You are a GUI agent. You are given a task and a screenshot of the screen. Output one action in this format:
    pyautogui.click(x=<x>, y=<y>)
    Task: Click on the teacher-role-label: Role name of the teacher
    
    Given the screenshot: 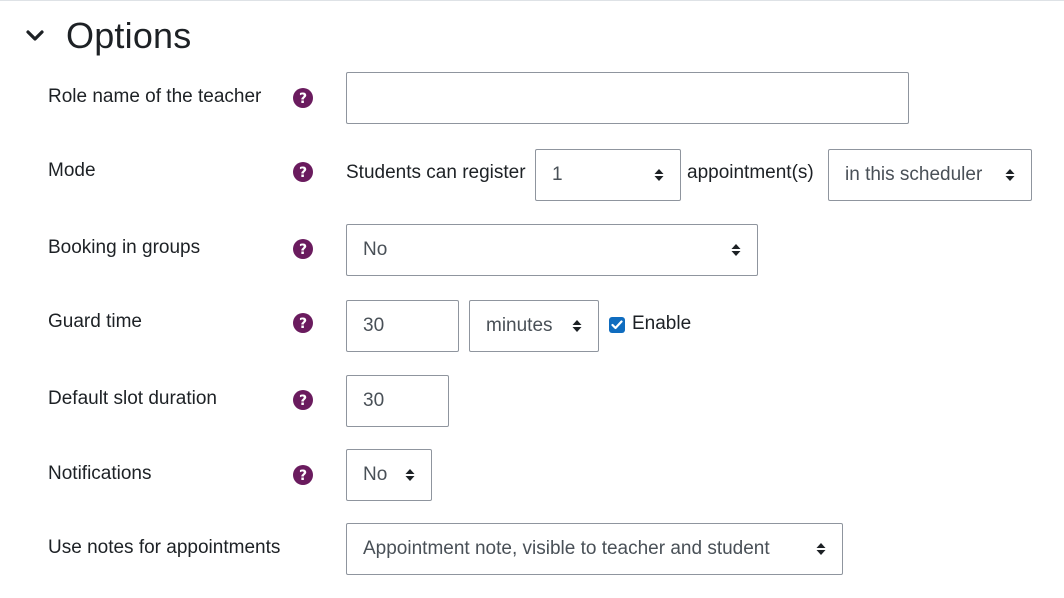 What is the action you would take?
    pyautogui.click(x=155, y=96)
    